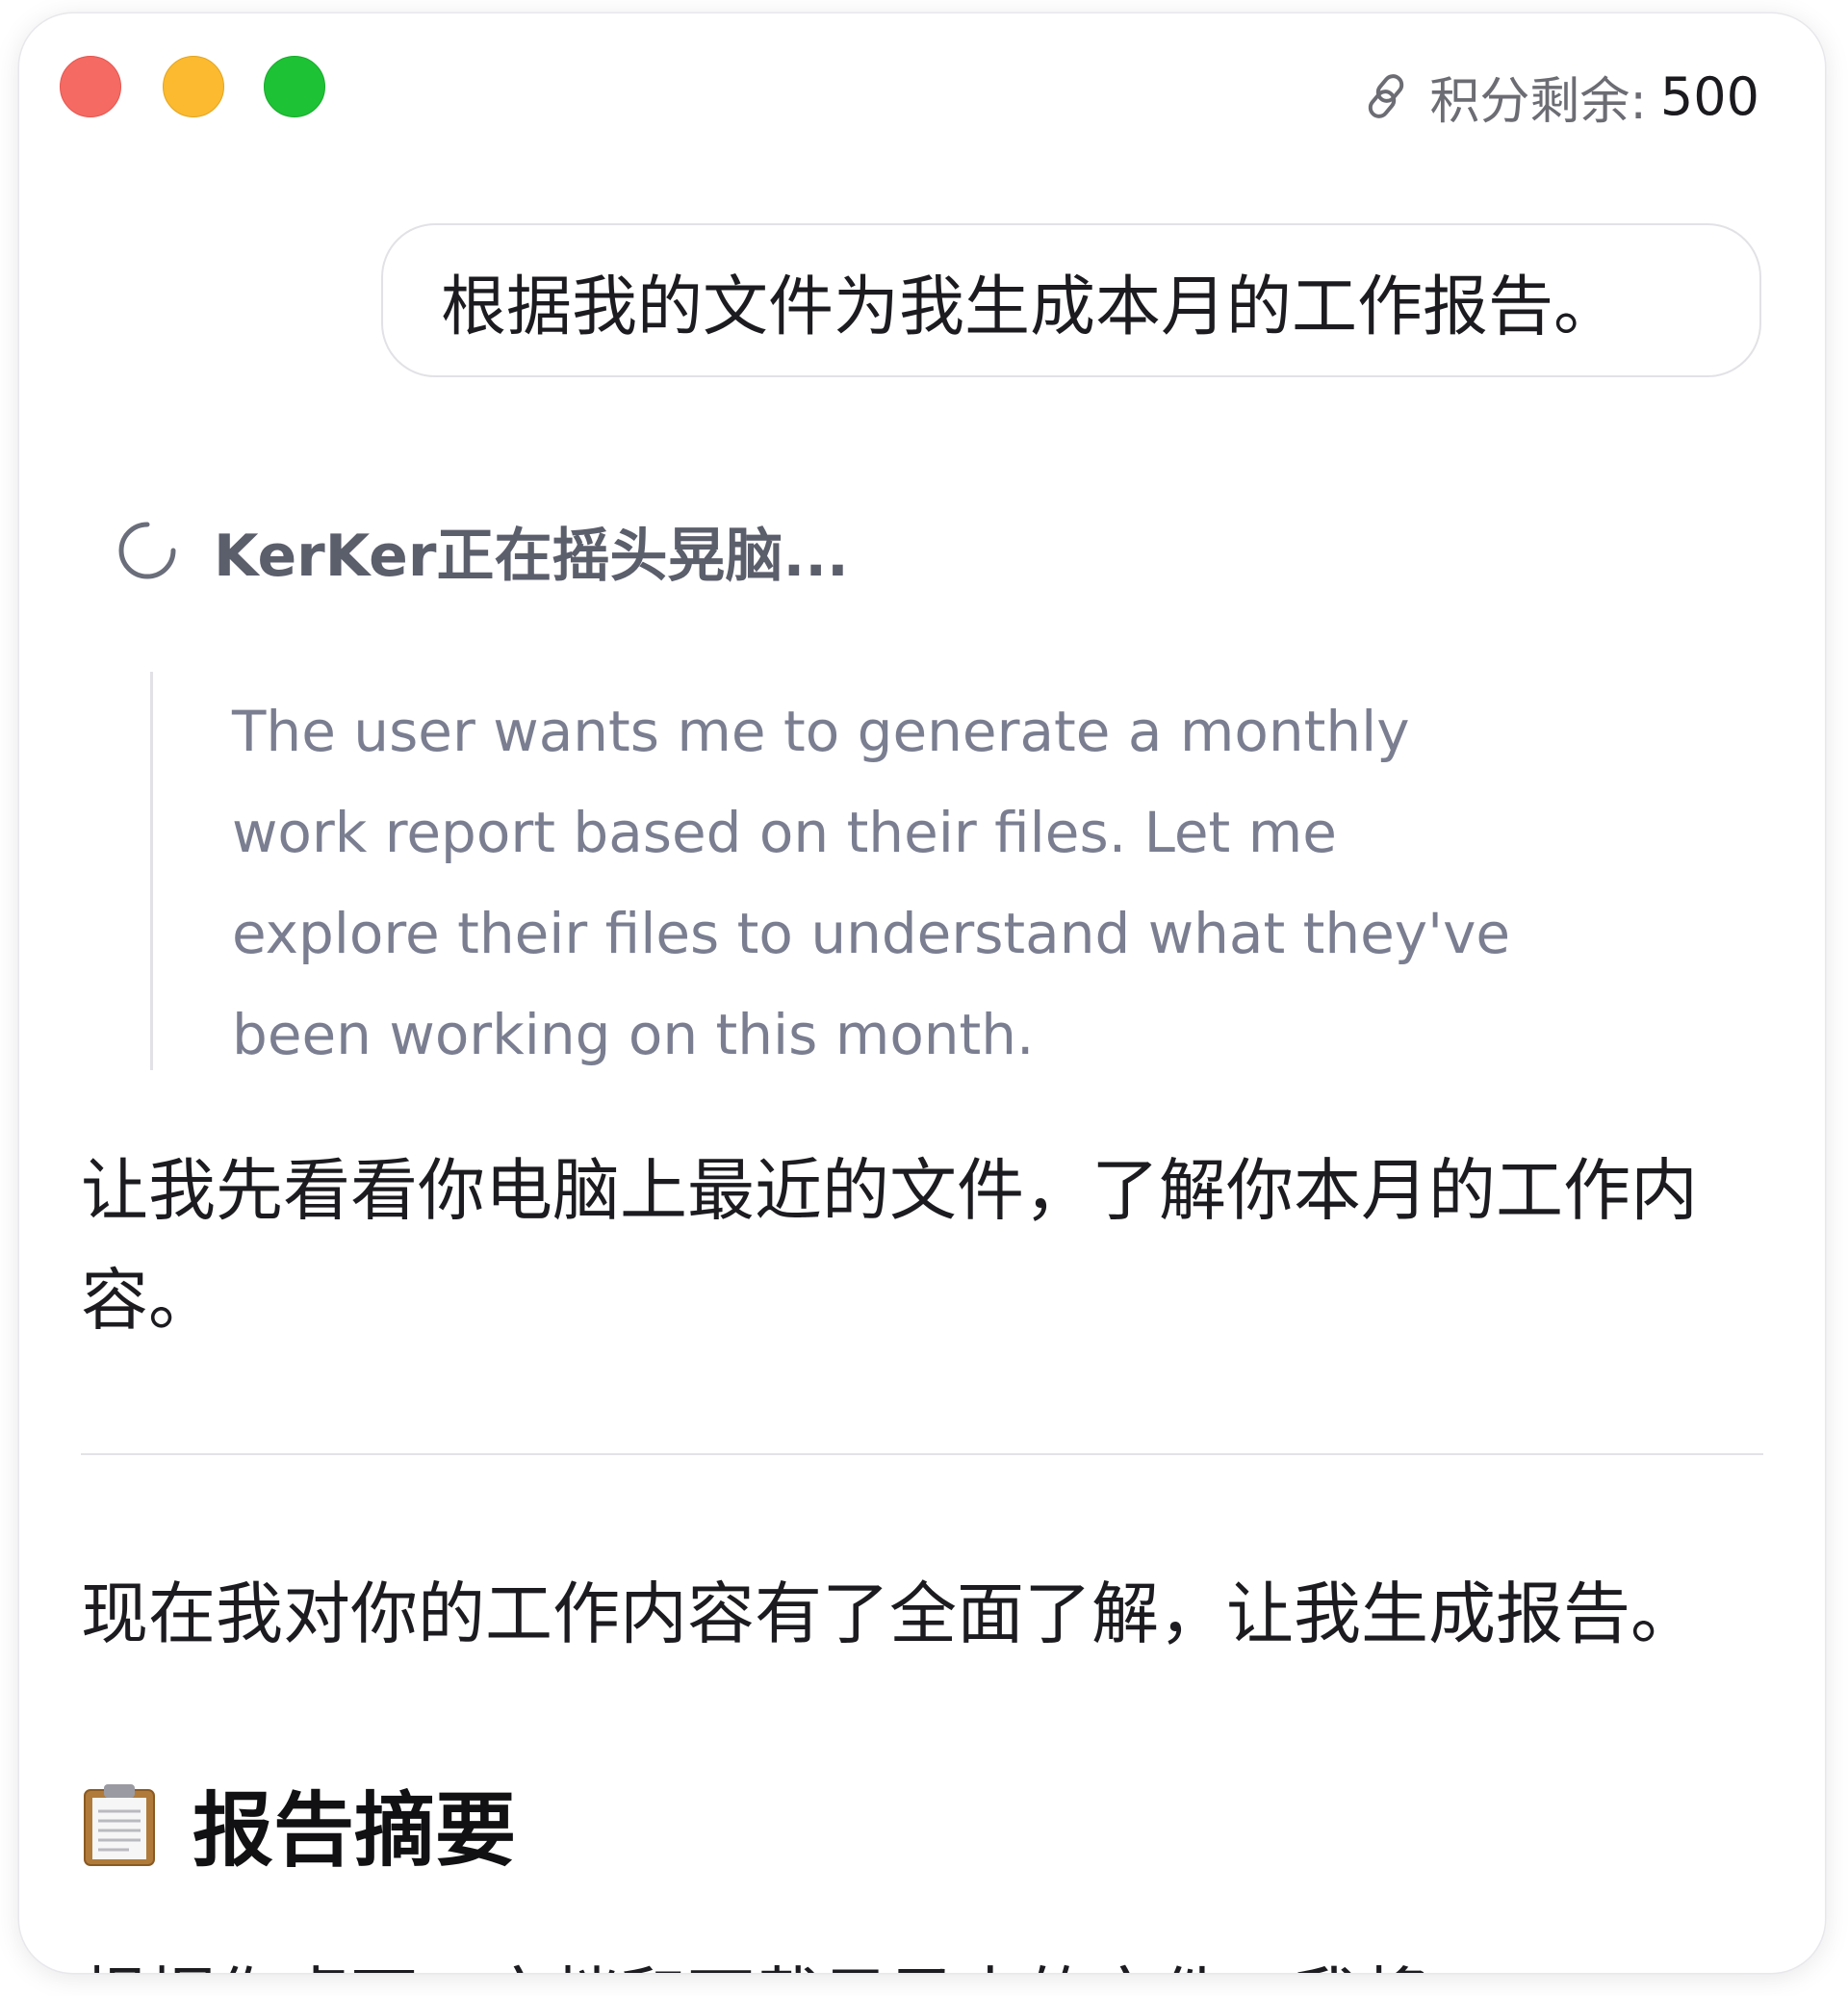 Image resolution: width=1848 pixels, height=1996 pixels. What do you see at coordinates (147, 550) in the screenshot?
I see `spinner-icon` at bounding box center [147, 550].